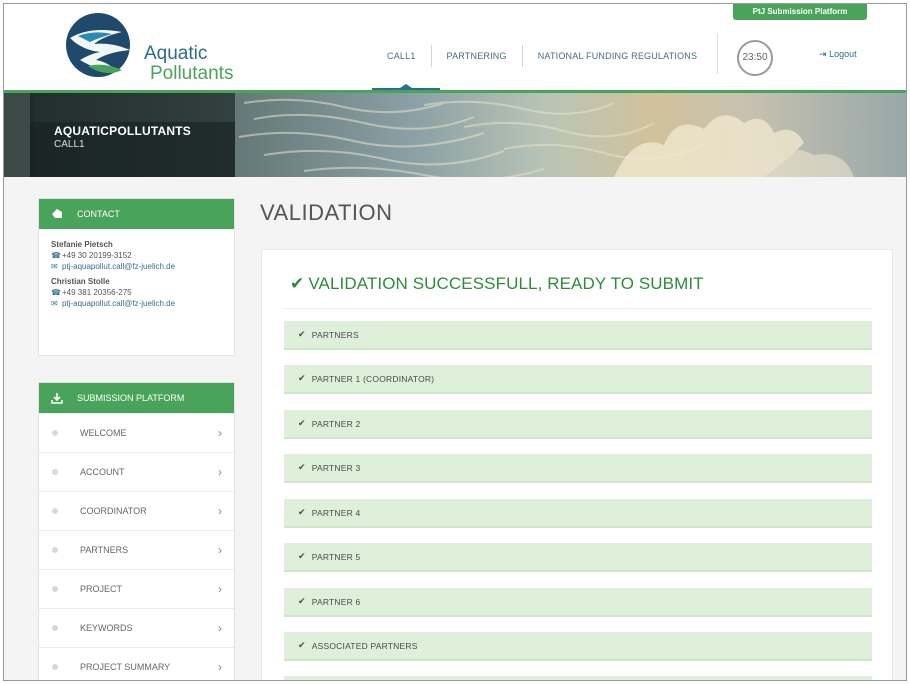  Describe the element at coordinates (373, 378) in the screenshot. I see `section-label: PARTNER 1 (COORDINATOR)` at that location.